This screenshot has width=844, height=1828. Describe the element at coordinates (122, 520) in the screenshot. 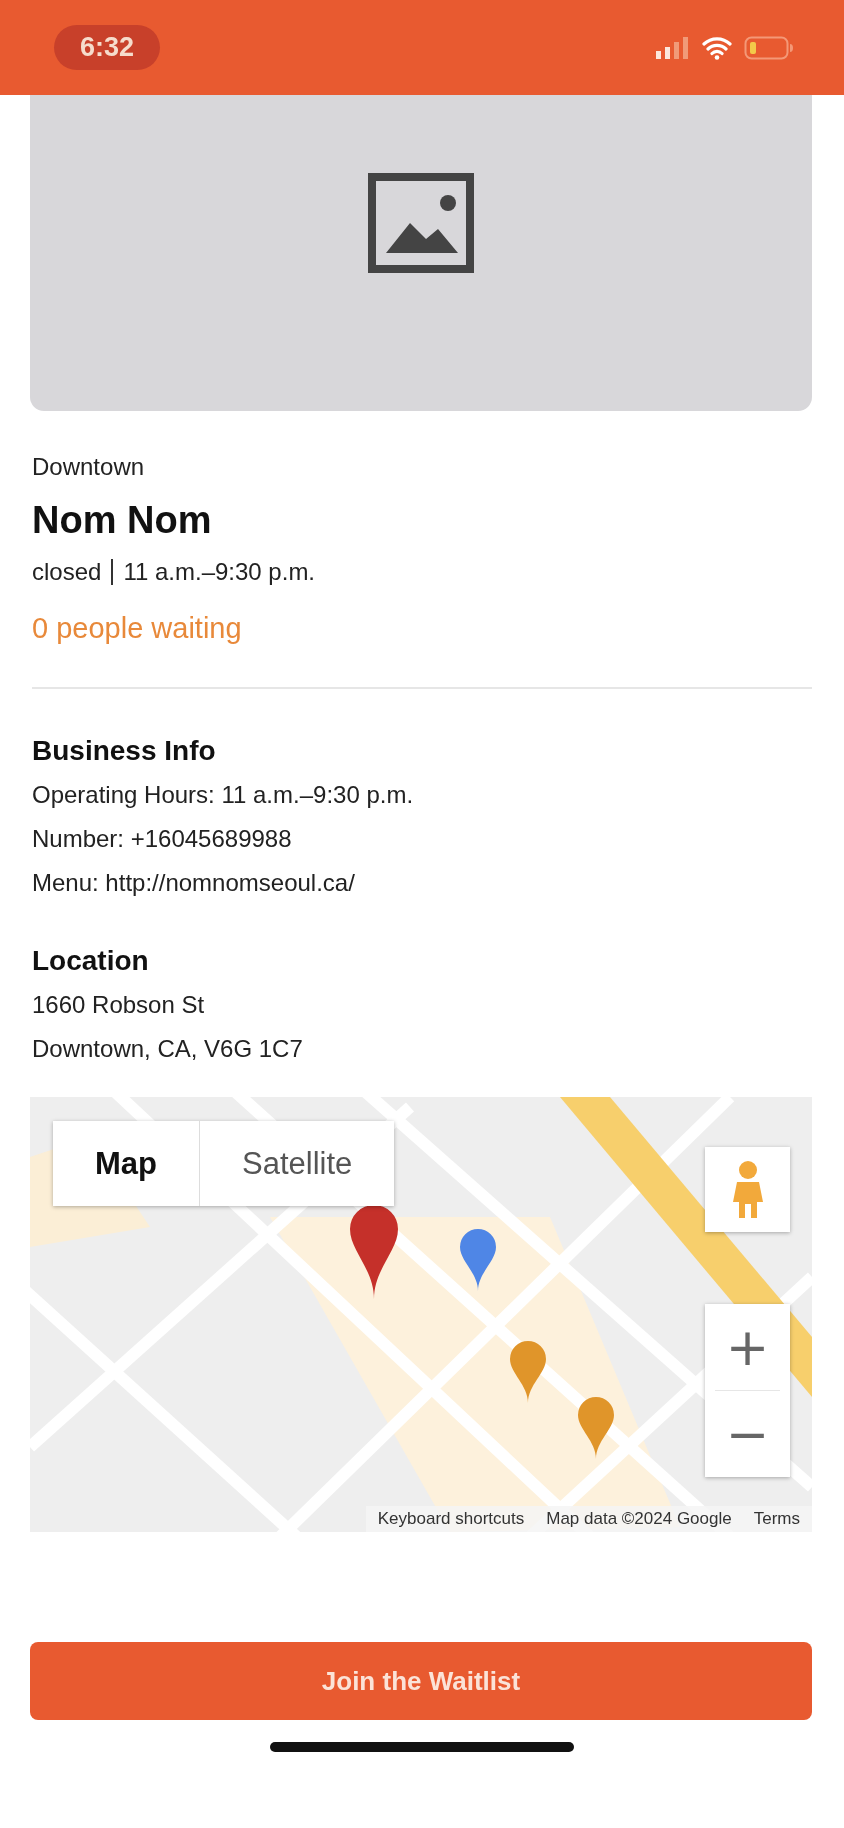

I see `restaurant-name: Nom Nom` at that location.